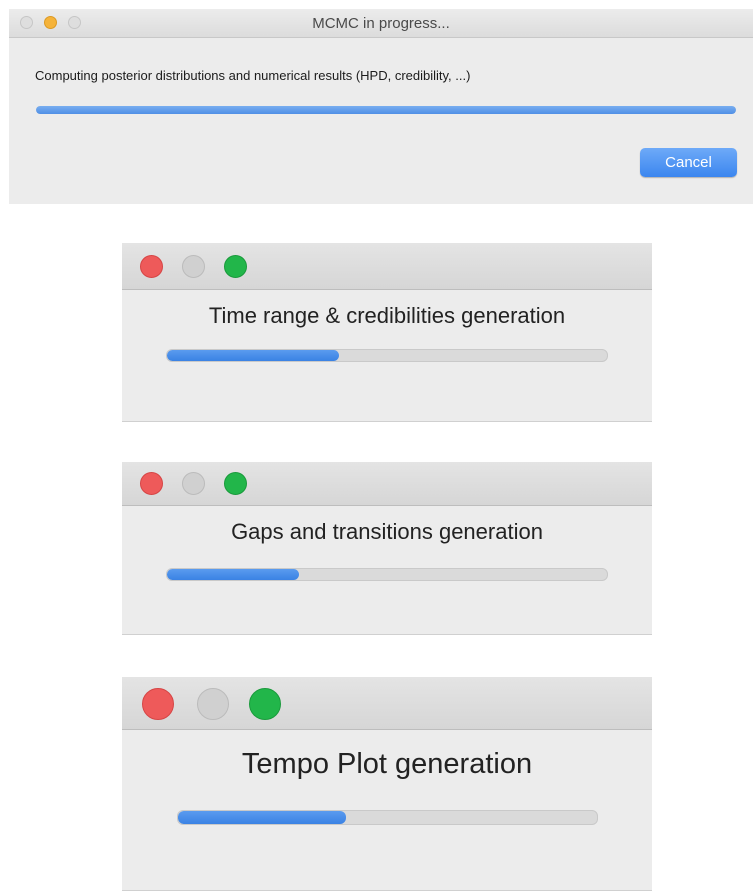 The width and height of the screenshot is (753, 892). Describe the element at coordinates (387, 531) in the screenshot. I see `progress-heading: Gaps and transitions generation` at that location.